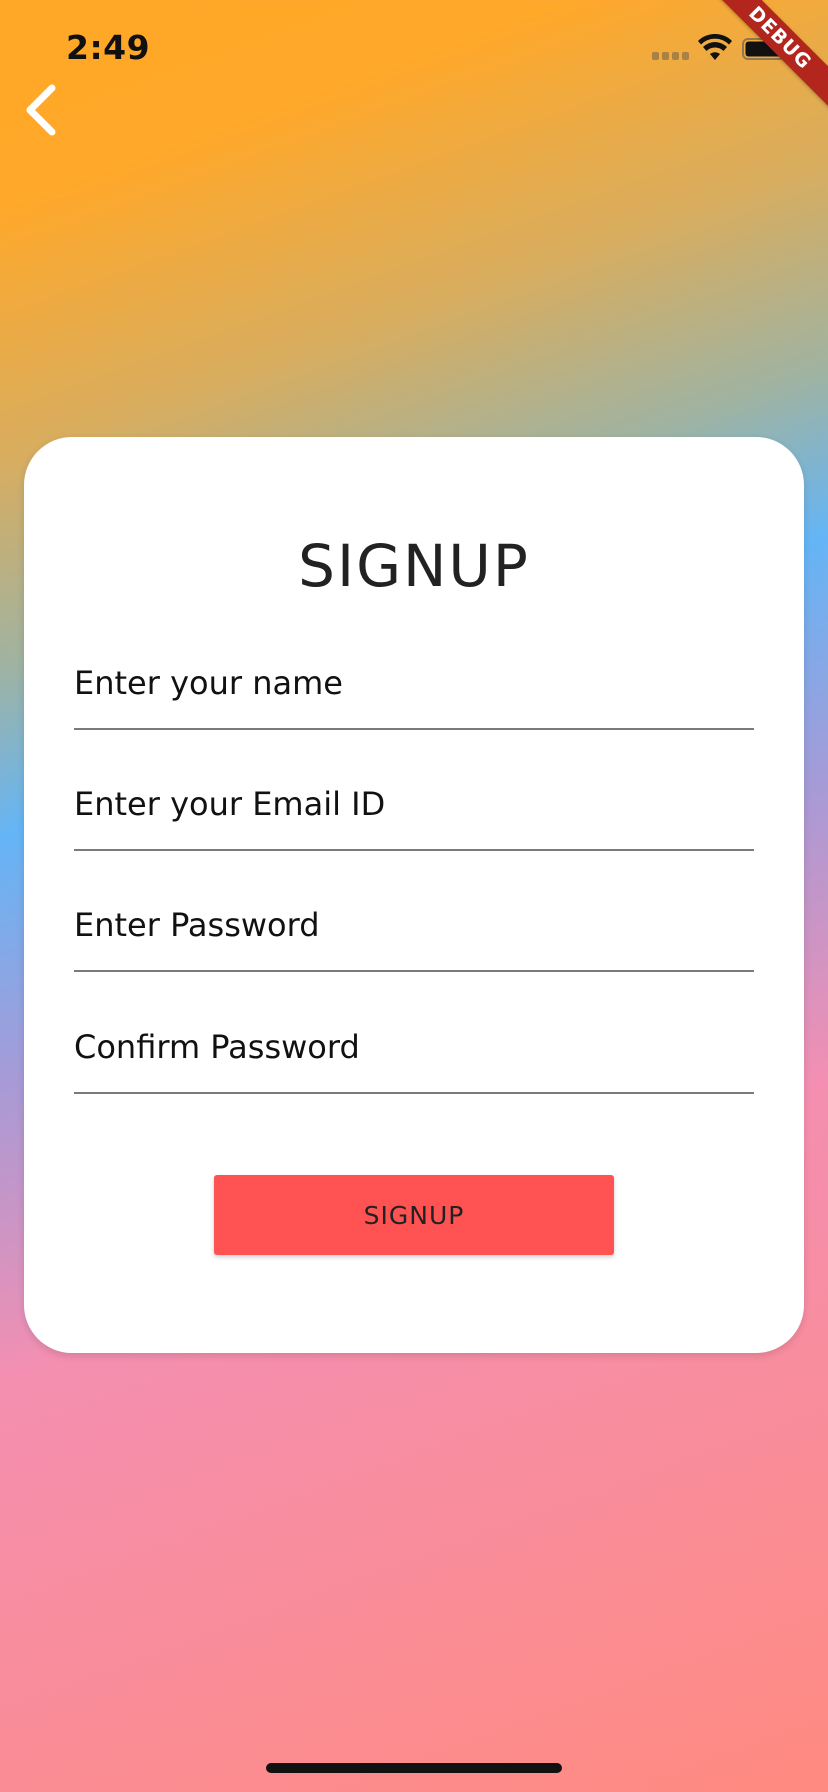 This screenshot has width=828, height=1792. What do you see at coordinates (414, 1047) in the screenshot?
I see `confirm-password-input` at bounding box center [414, 1047].